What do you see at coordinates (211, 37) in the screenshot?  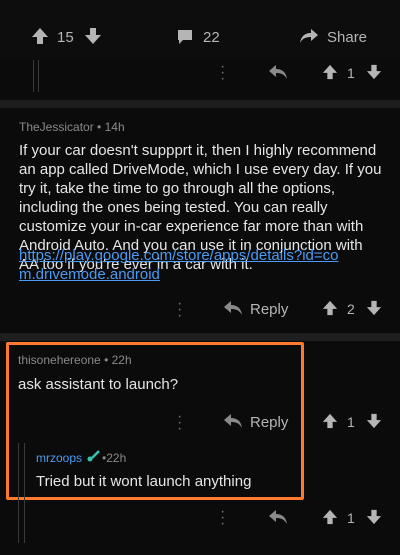 I see `comment-count: 22` at bounding box center [211, 37].